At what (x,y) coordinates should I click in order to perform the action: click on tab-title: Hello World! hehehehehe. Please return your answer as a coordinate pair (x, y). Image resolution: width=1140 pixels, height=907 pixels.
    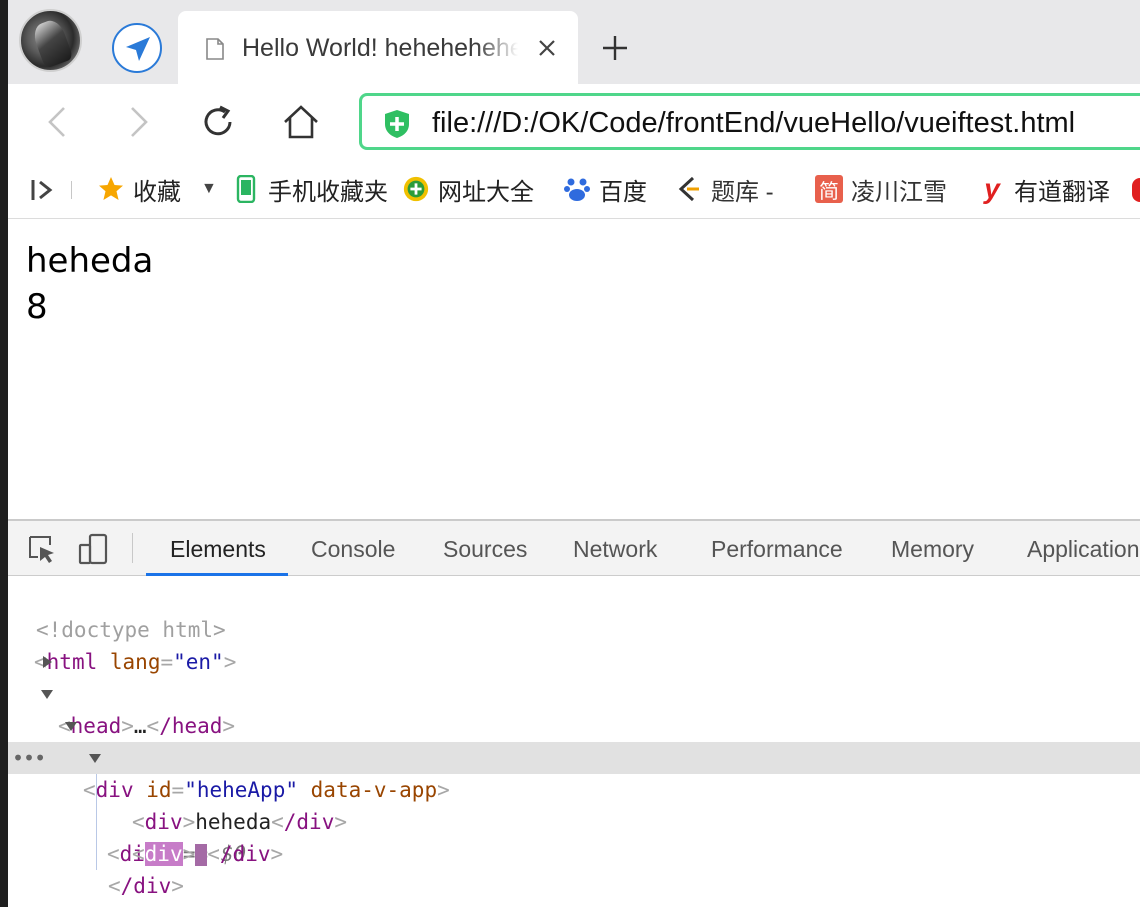
    Looking at the image, I should click on (380, 48).